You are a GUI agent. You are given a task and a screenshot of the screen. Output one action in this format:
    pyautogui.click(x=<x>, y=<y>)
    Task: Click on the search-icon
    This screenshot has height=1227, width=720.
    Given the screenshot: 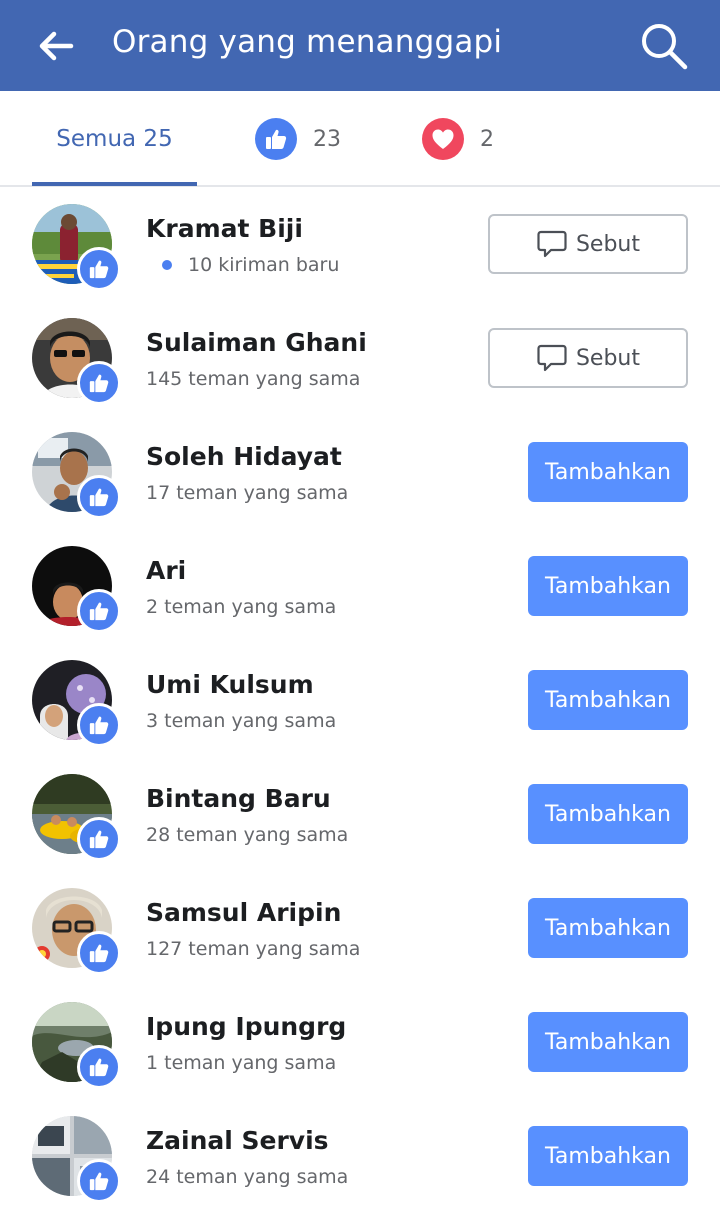 What is the action you would take?
    pyautogui.click(x=665, y=47)
    